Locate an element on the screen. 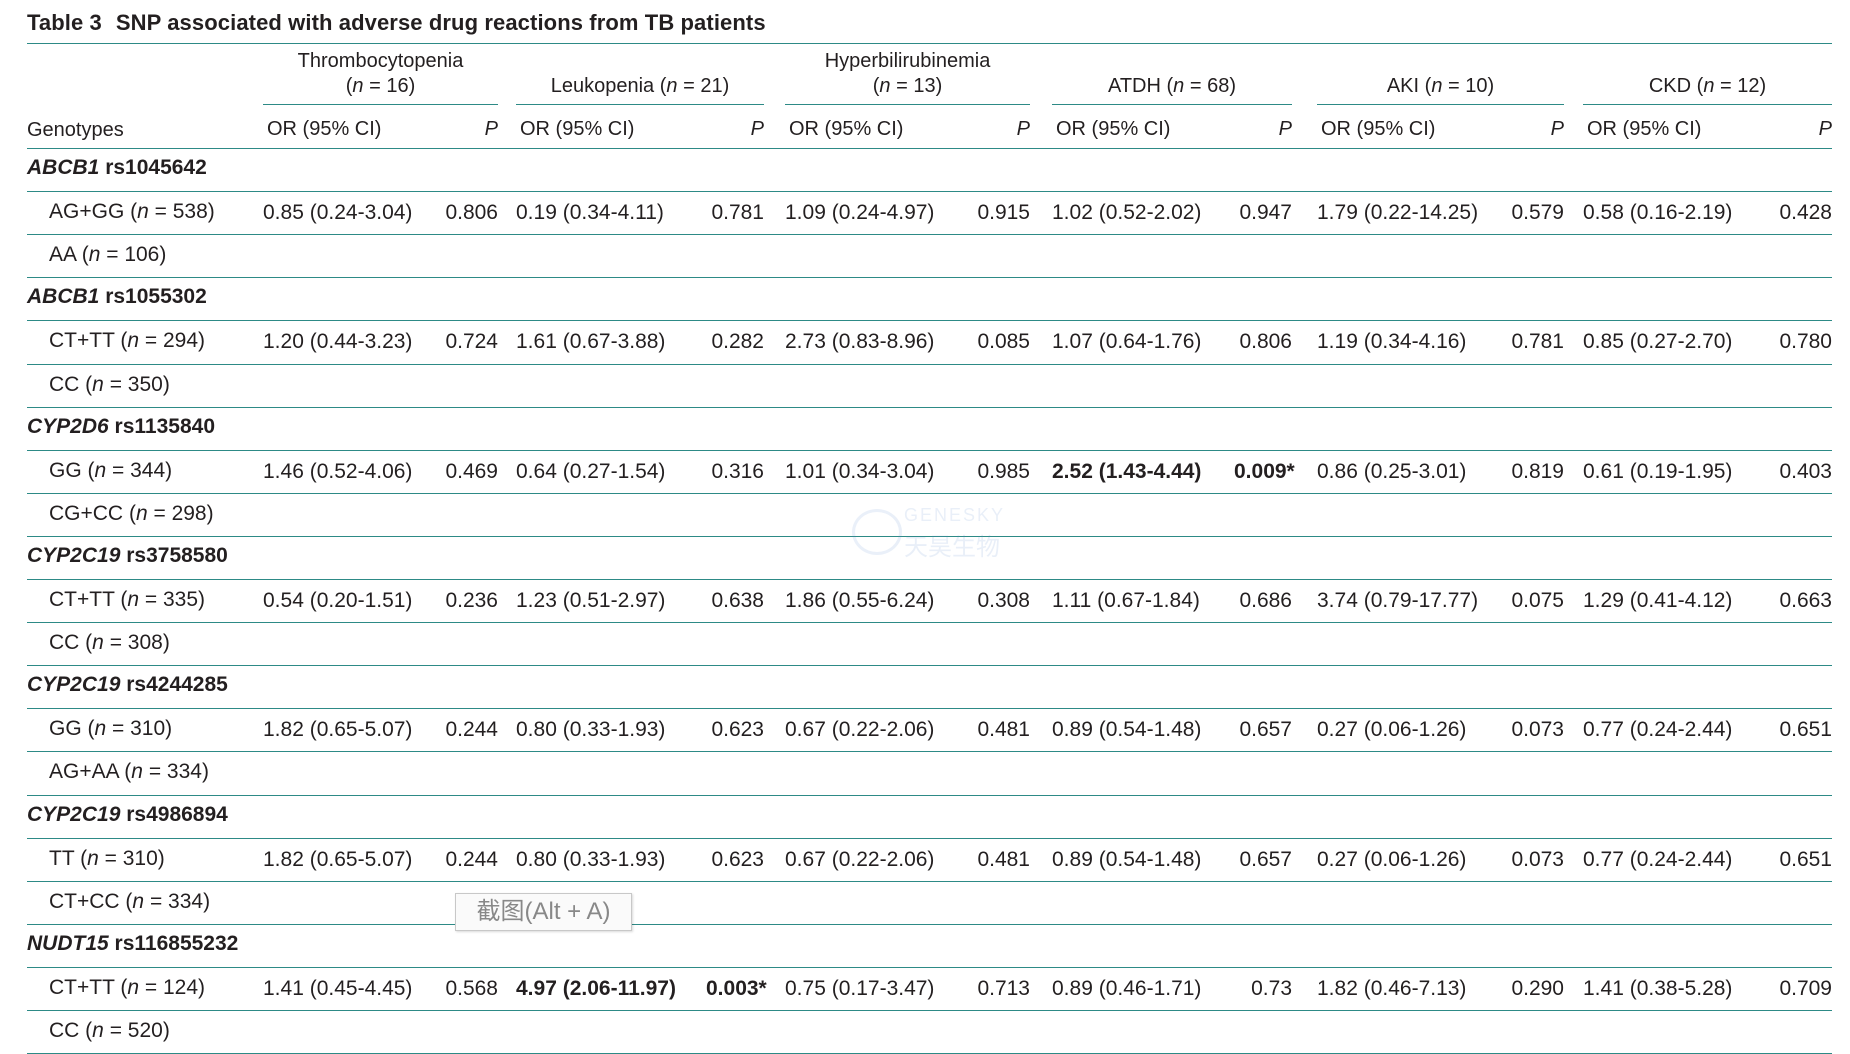  snp-id: rs116855232 is located at coordinates (176, 943).